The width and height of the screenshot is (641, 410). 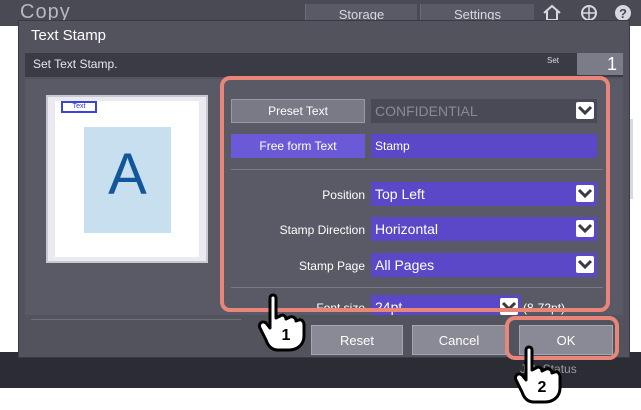 What do you see at coordinates (538, 376) in the screenshot?
I see `pointing-hand-icon: 2` at bounding box center [538, 376].